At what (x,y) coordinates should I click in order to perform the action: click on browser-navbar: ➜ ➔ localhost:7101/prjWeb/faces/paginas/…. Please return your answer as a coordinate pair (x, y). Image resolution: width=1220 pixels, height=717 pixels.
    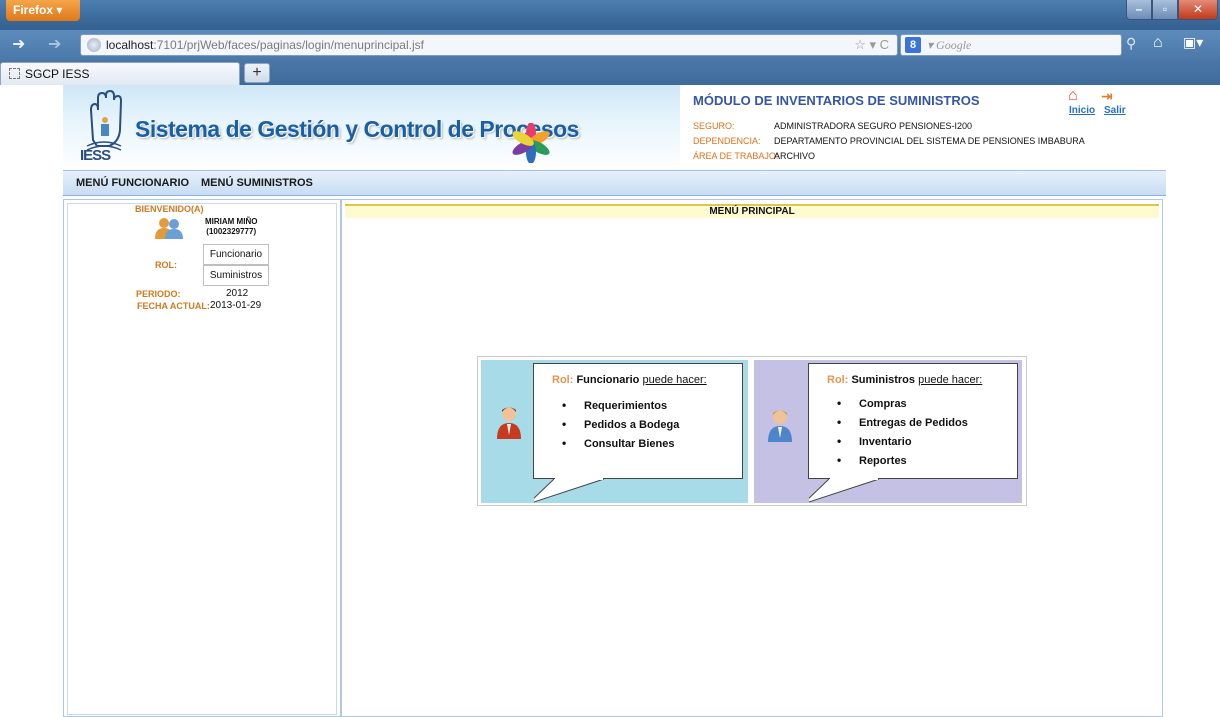
    Looking at the image, I should click on (610, 45).